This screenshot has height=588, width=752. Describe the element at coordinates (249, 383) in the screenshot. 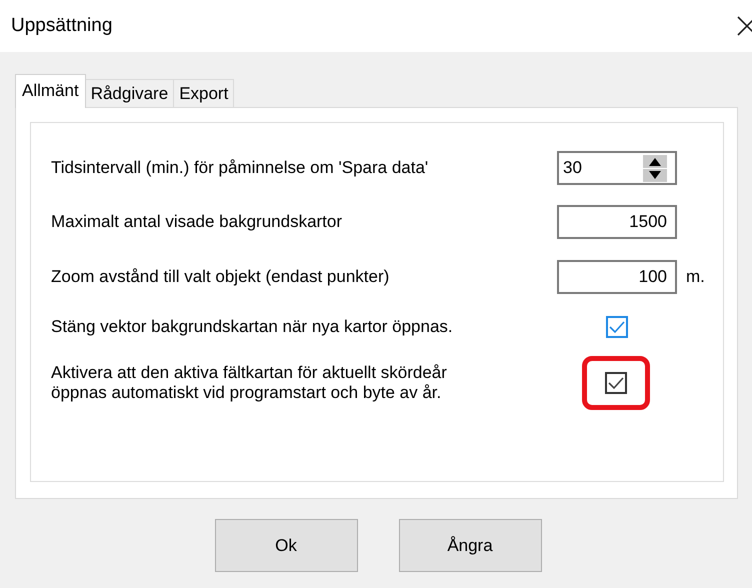

I see `setting-label: Aktivera att den aktiva fältkartan för aktuellt skördeår öppnas automatiskt vid programstart och byte av år.` at that location.